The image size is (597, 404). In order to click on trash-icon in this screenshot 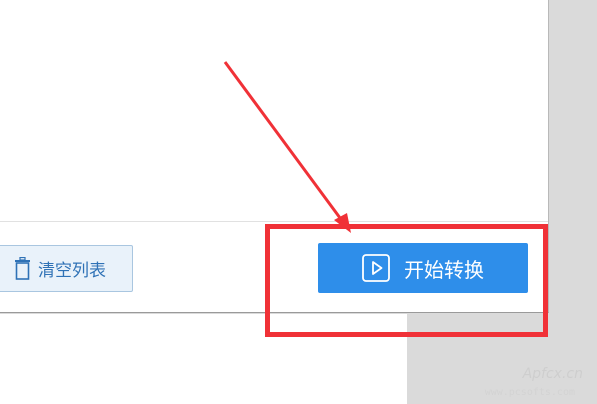, I will do `click(22, 268)`.